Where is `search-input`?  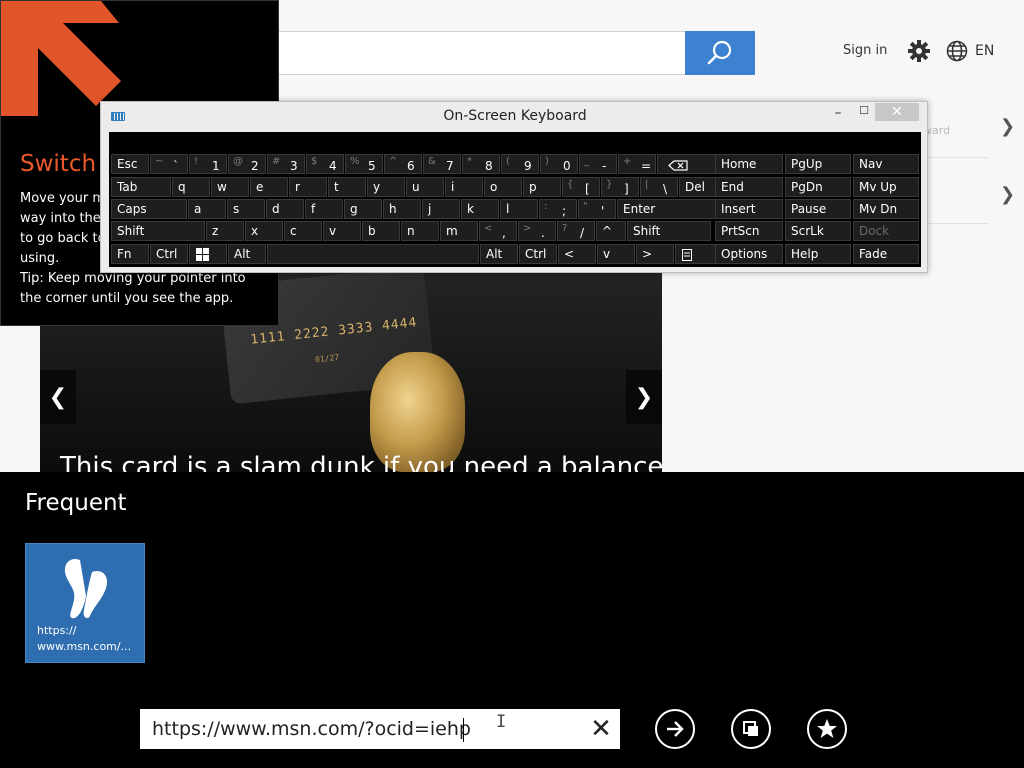 search-input is located at coordinates (478, 53).